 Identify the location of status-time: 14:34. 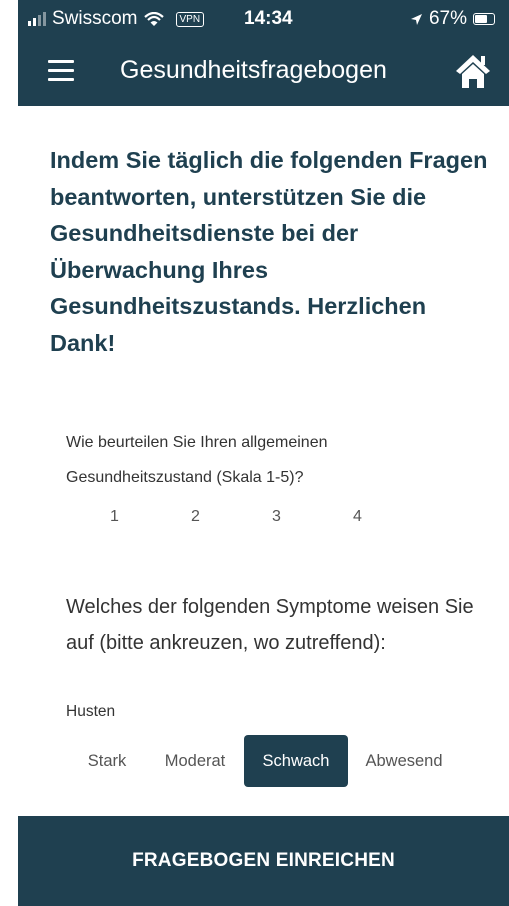
(268, 18).